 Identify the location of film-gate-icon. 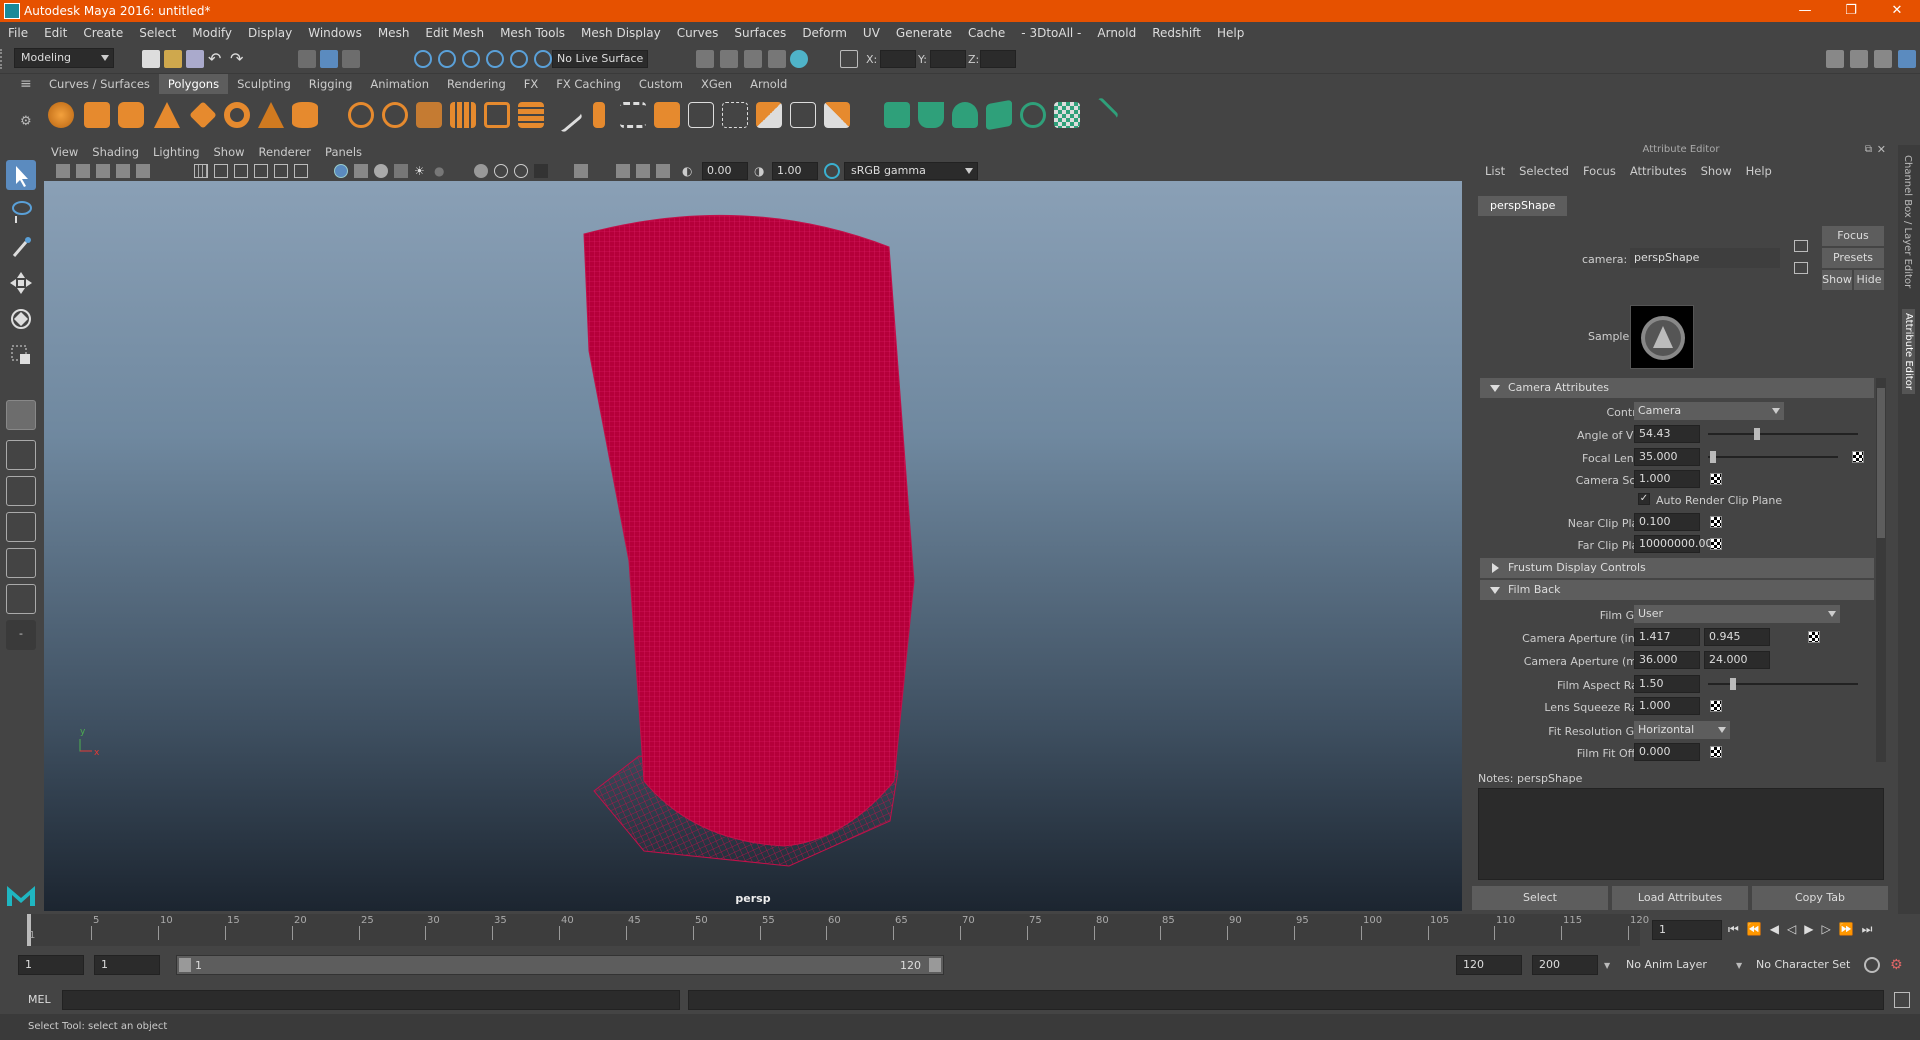
(221, 171).